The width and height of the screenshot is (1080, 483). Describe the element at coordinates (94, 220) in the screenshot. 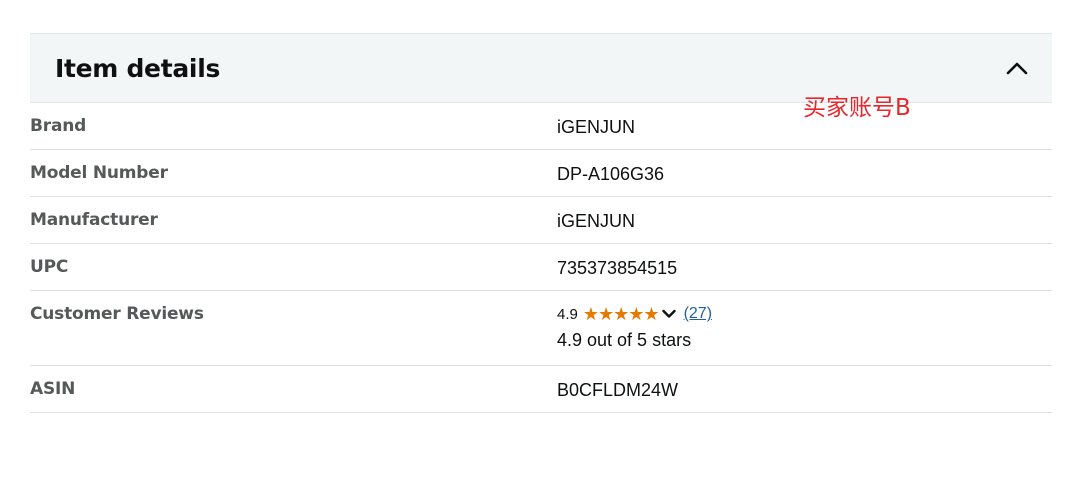

I see `detail-label: Manufacturer` at that location.